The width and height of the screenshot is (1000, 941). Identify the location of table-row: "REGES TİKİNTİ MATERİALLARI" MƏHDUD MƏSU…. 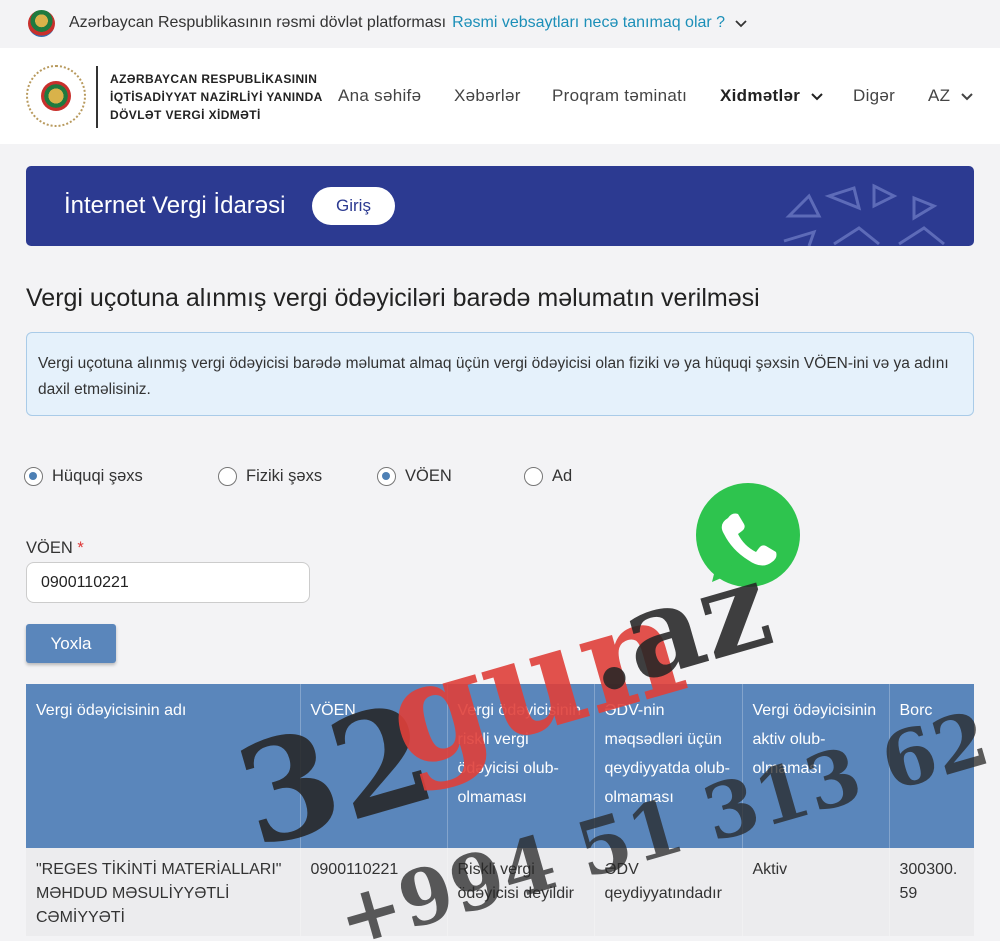
(500, 892).